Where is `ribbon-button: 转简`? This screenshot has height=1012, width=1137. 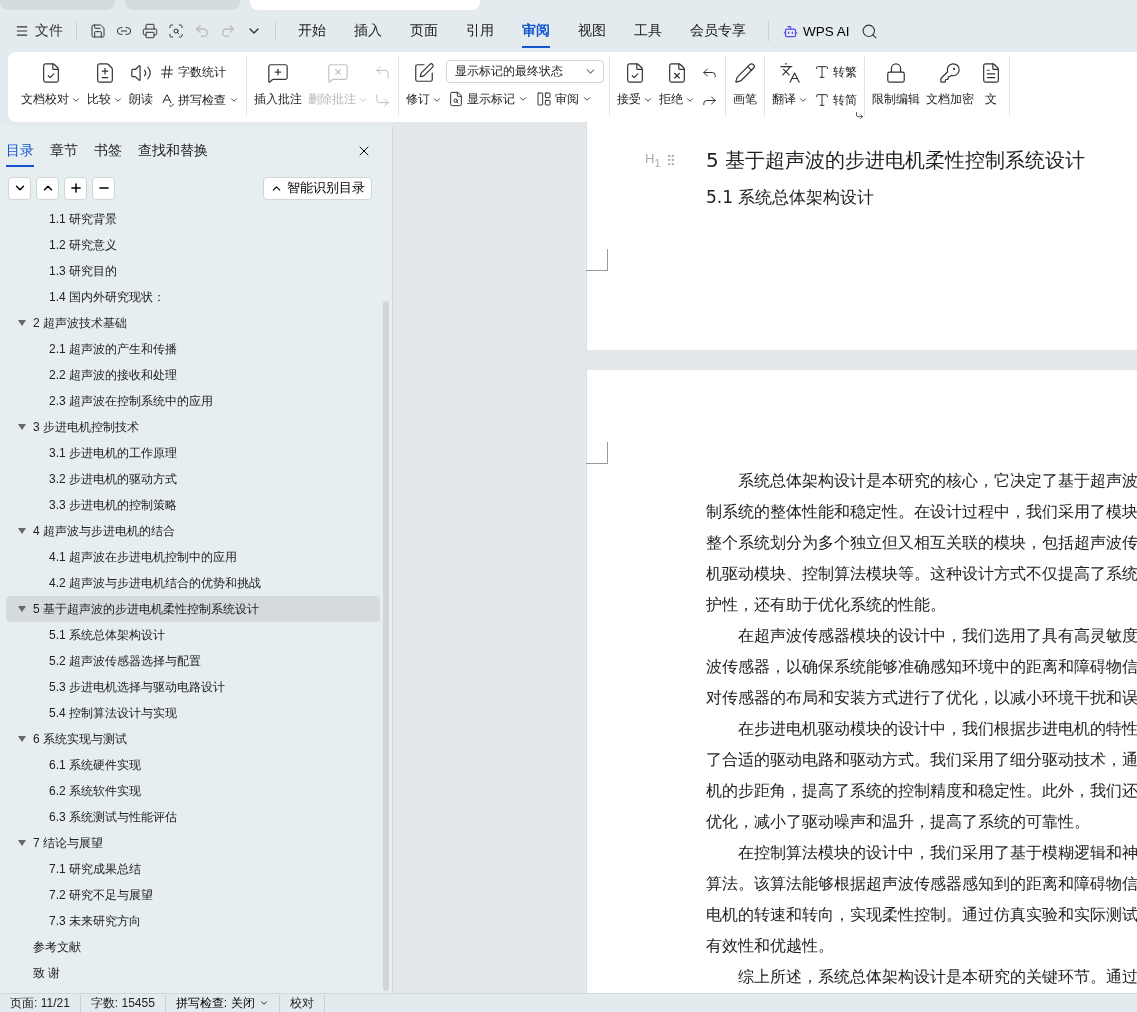 ribbon-button: 转简 is located at coordinates (835, 100).